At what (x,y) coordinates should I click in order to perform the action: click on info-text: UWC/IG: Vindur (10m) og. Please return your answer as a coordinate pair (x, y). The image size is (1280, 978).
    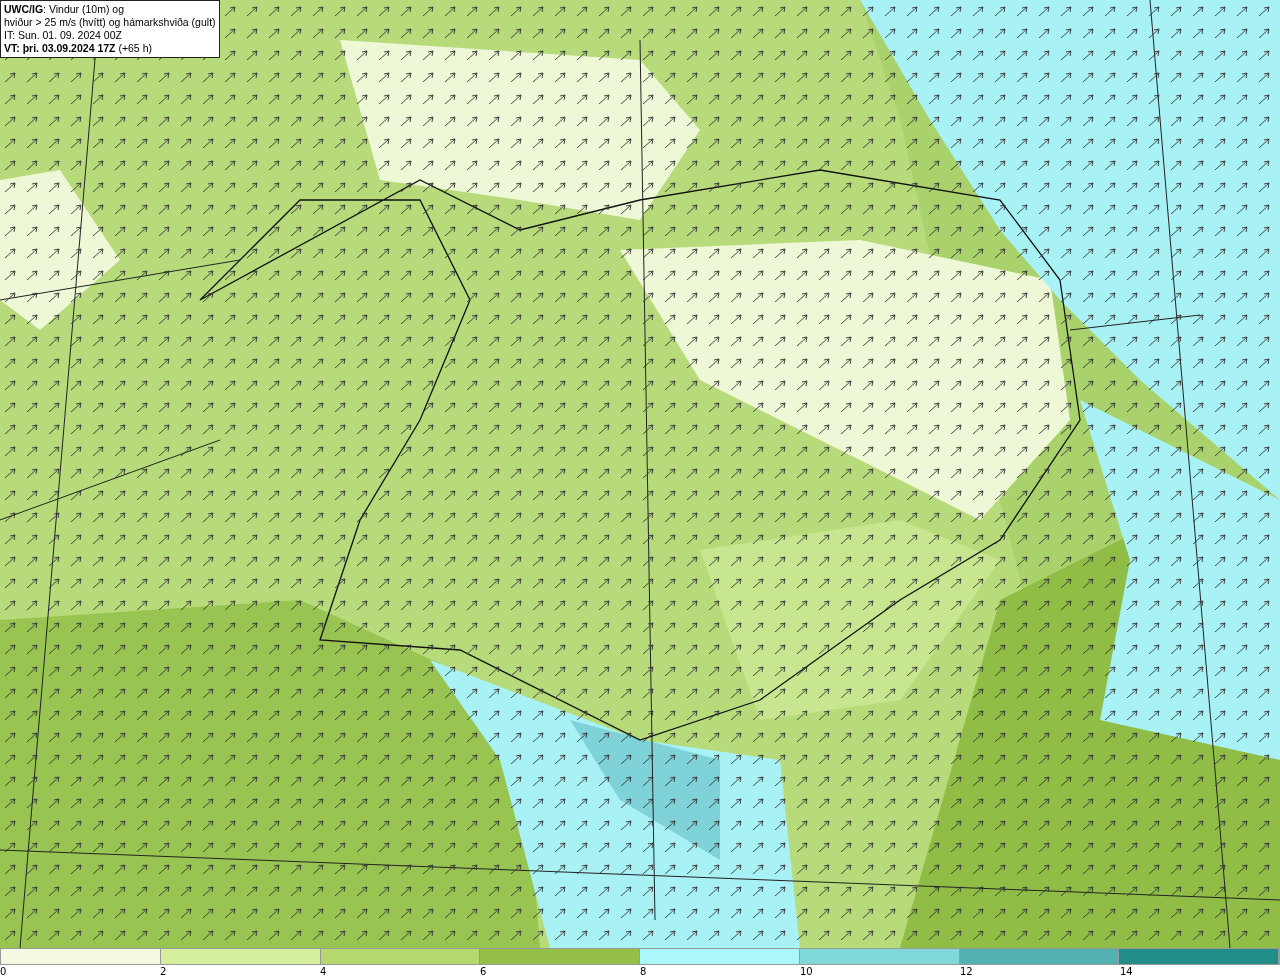
    Looking at the image, I should click on (64, 9).